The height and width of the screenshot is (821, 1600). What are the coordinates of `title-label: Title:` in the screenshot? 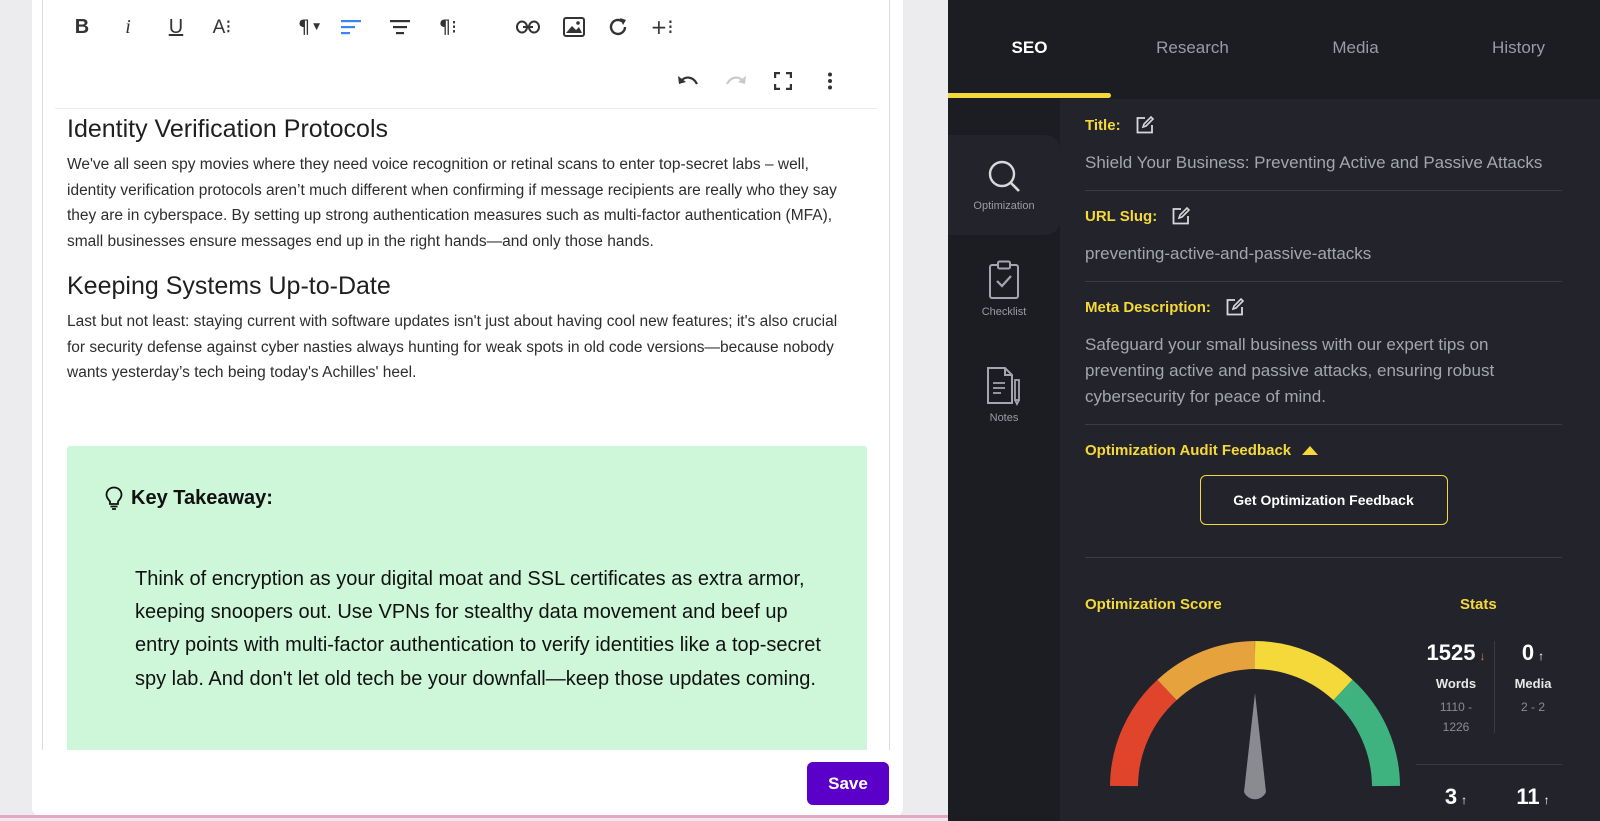 It's located at (1323, 125).